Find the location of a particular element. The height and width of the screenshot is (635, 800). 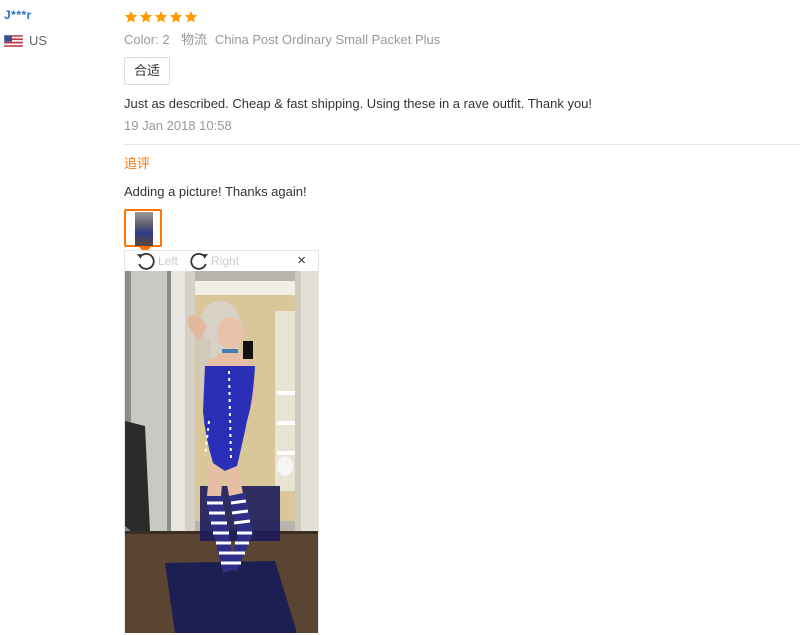

star-rating is located at coordinates (462, 17).